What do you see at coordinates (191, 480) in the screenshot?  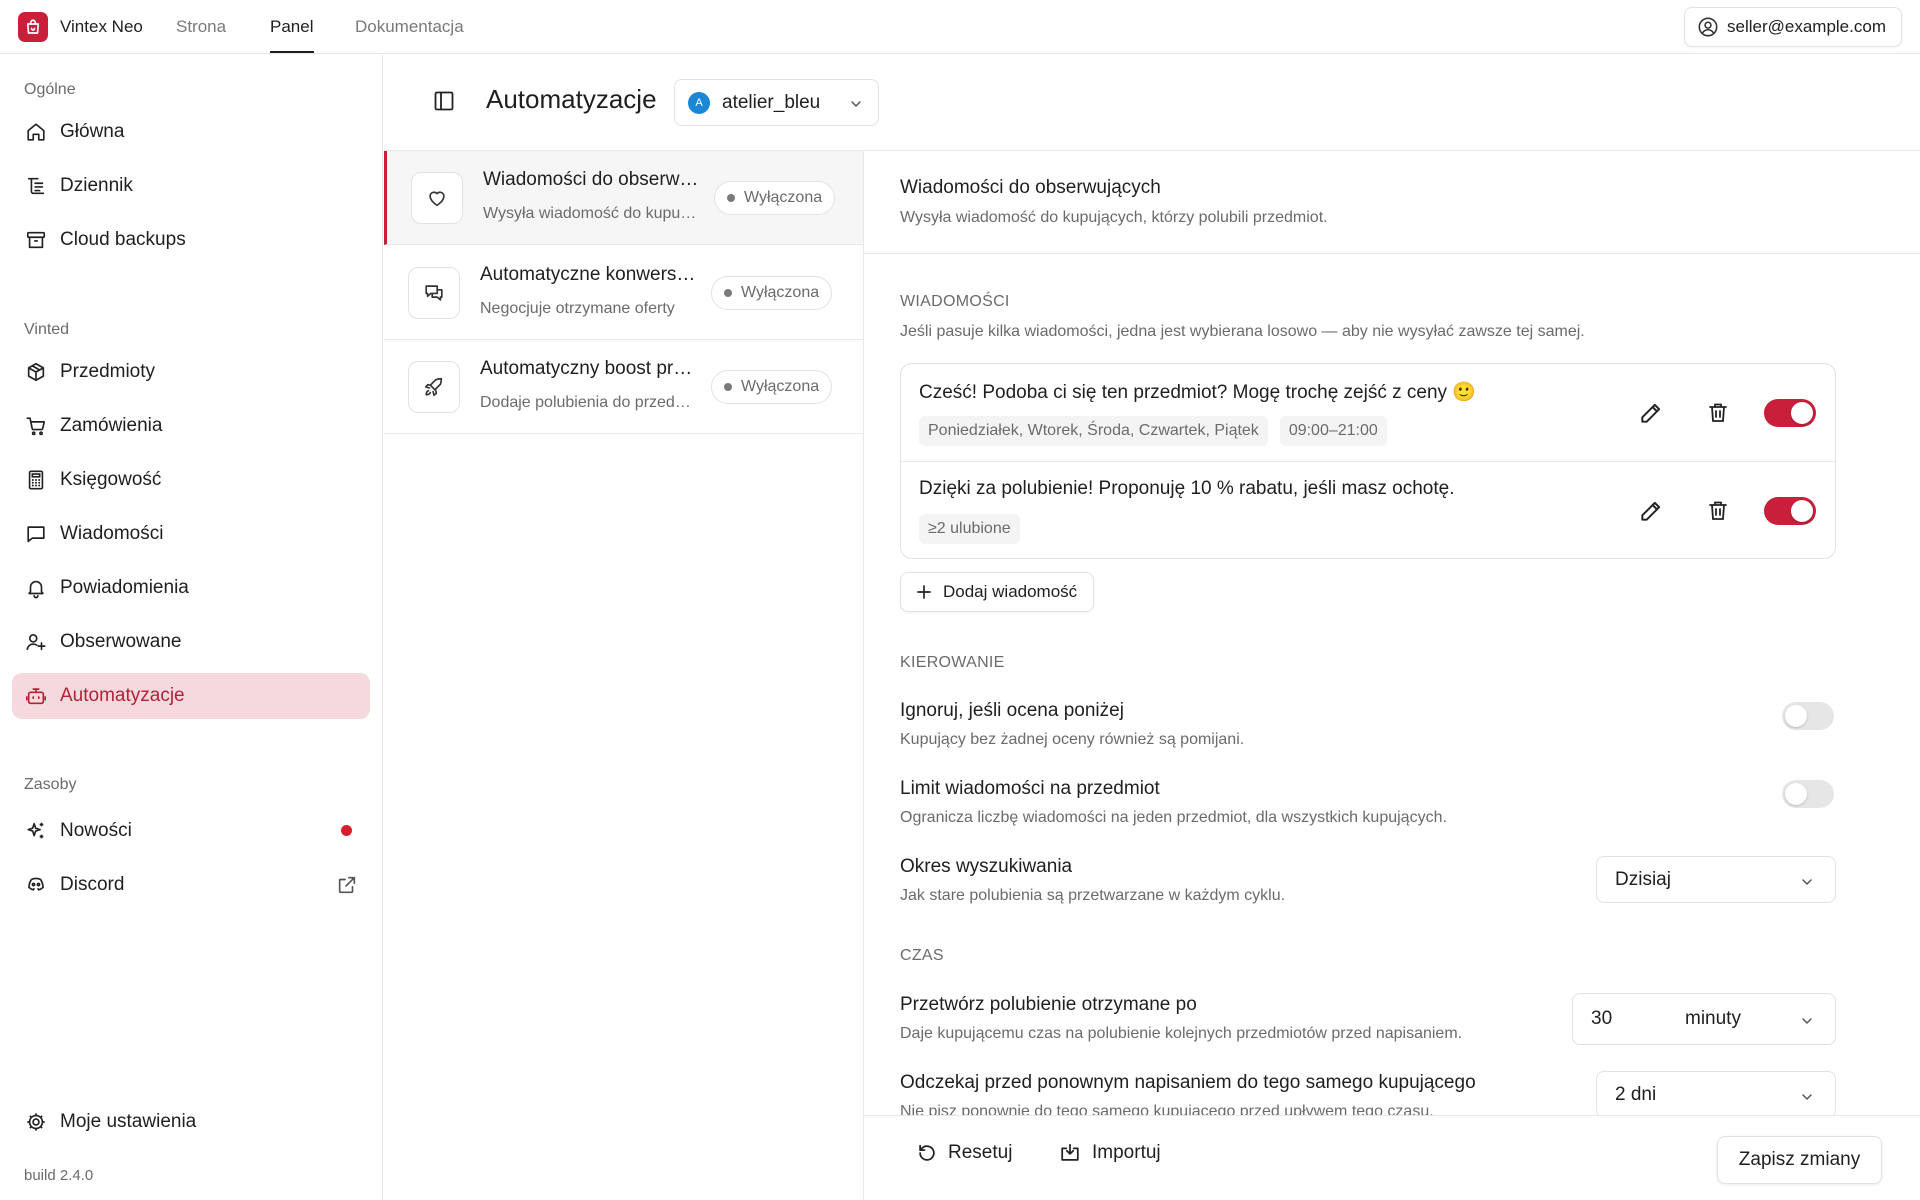 I see `sidebar-item-ksiegowosc: Księgowość` at bounding box center [191, 480].